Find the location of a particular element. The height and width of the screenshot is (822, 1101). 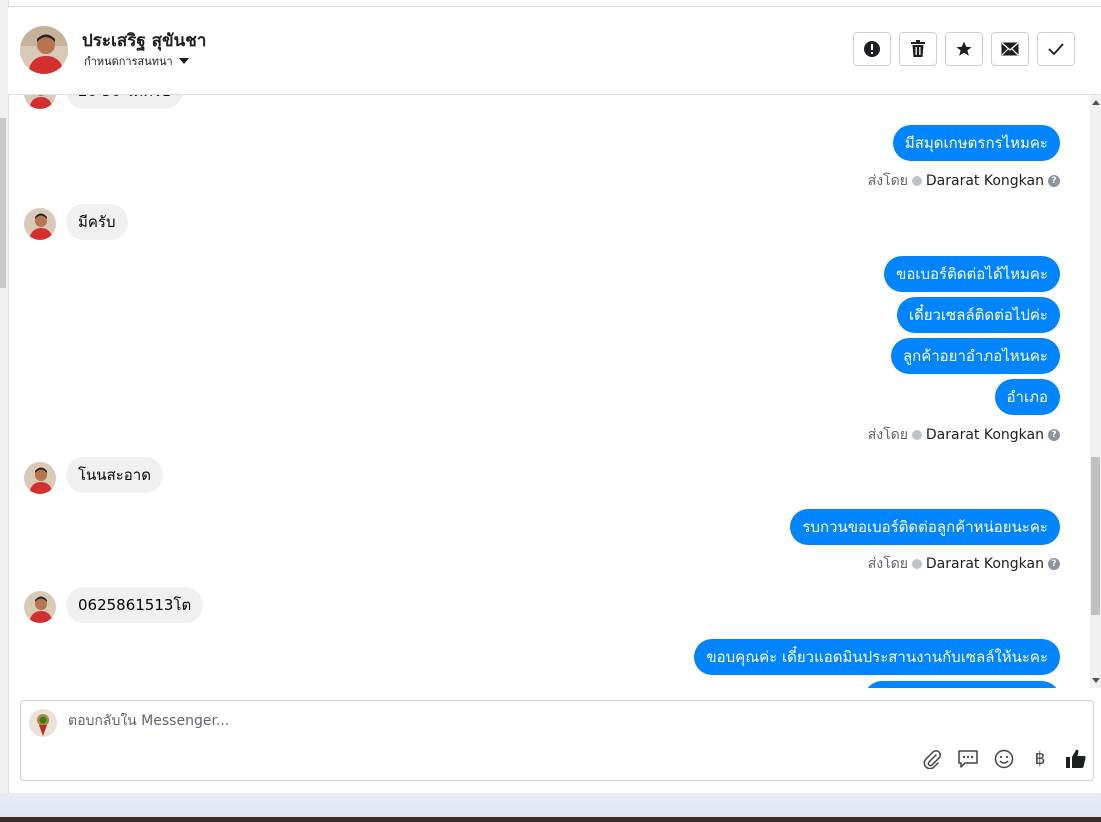

page-avatar is located at coordinates (43, 723).